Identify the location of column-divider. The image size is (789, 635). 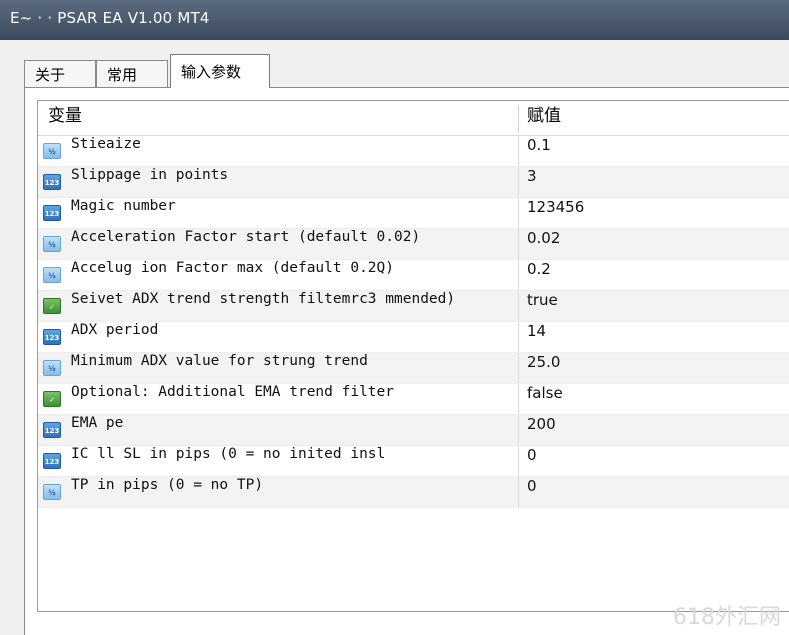
(518, 119).